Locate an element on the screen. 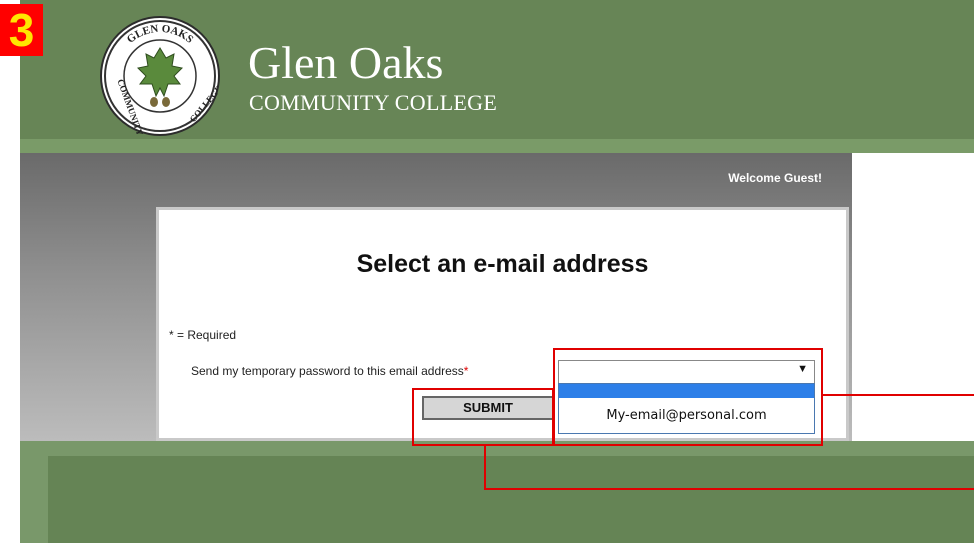 This screenshot has width=974, height=543. required-note: * = Required is located at coordinates (203, 335).